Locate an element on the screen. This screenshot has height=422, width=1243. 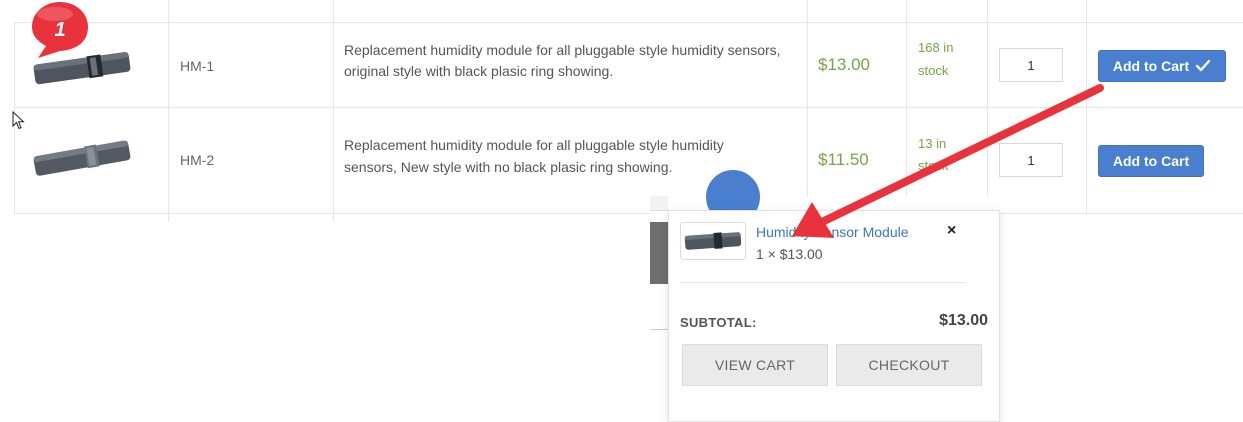
annotation-arrow is located at coordinates (948, 161).